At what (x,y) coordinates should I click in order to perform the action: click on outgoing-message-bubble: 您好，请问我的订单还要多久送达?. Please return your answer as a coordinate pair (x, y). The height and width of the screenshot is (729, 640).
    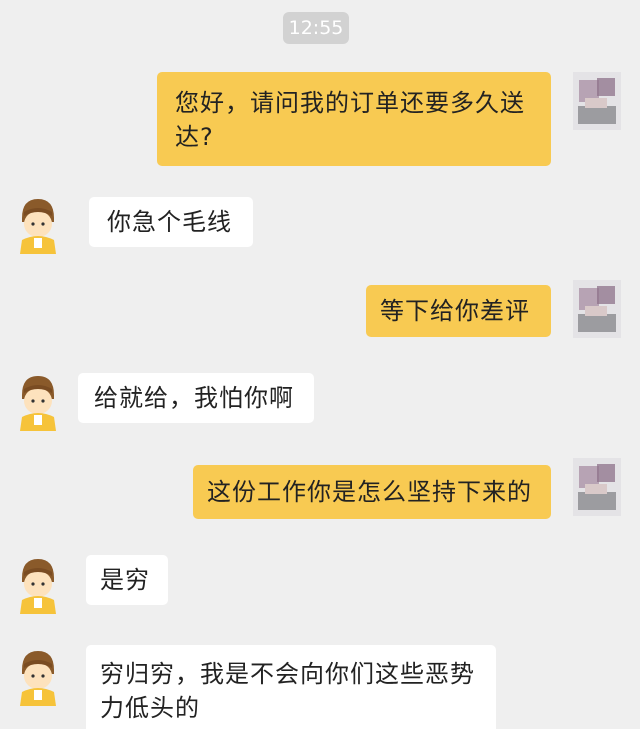
    Looking at the image, I should click on (354, 119).